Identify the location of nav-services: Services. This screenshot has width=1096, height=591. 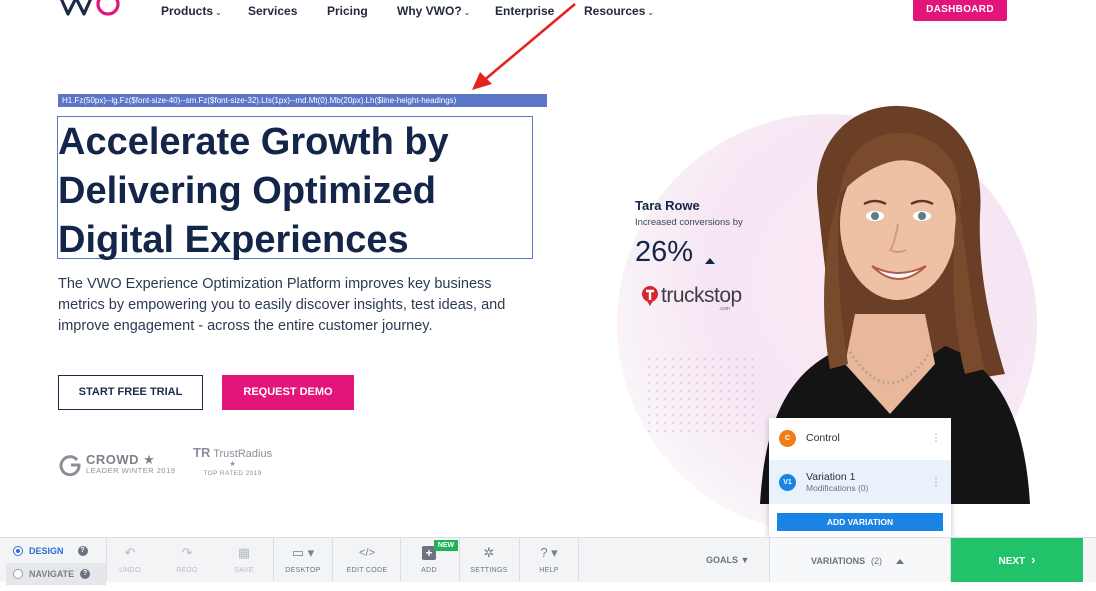
(272, 11).